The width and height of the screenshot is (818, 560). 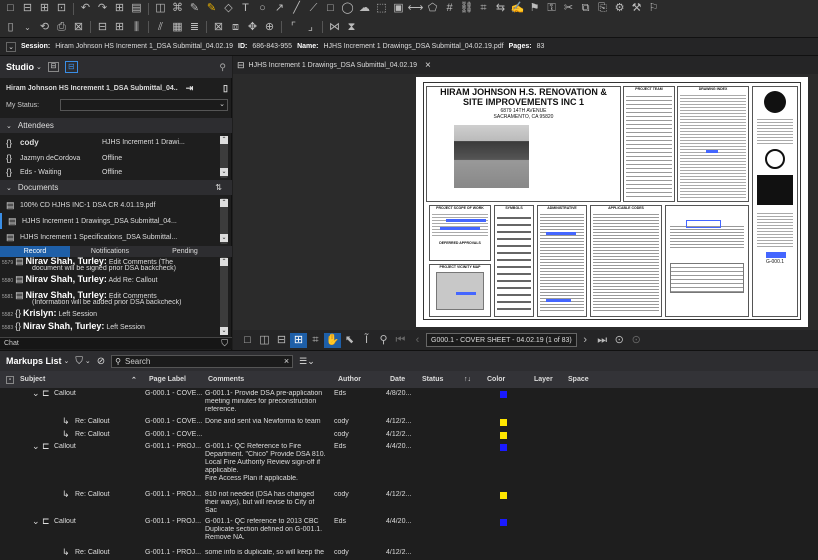 What do you see at coordinates (296, 8) in the screenshot?
I see `line-icon: ╱` at bounding box center [296, 8].